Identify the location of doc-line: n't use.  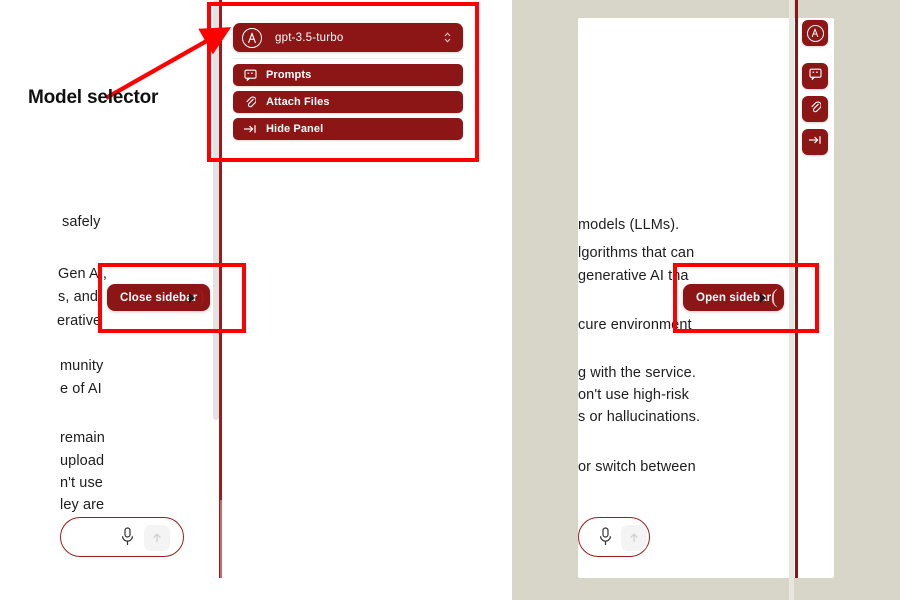
(81, 483).